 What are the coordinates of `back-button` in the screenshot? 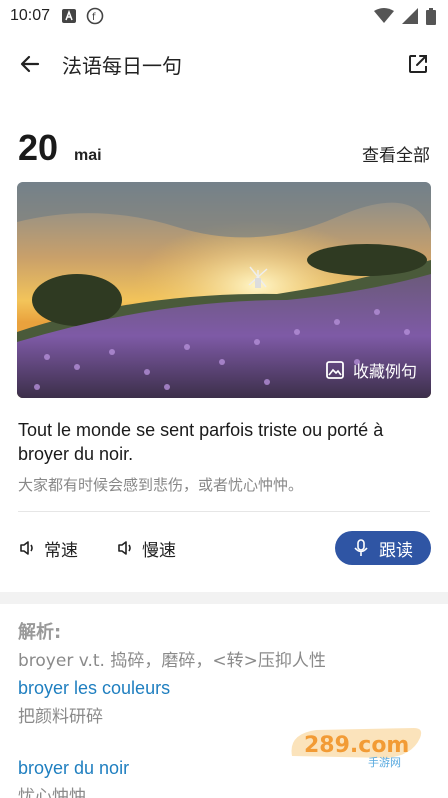 It's located at (30, 64).